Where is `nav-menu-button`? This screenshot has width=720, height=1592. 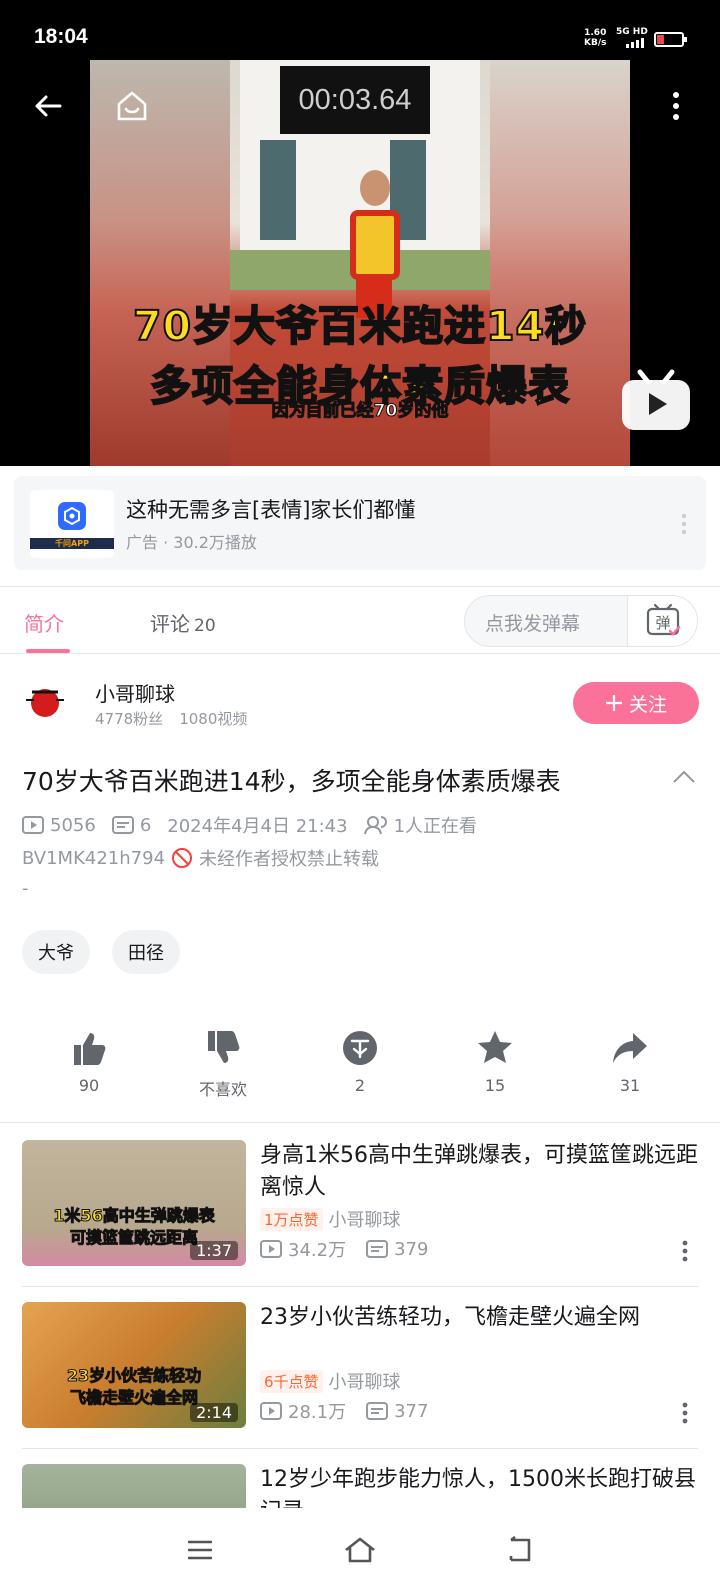 nav-menu-button is located at coordinates (200, 1550).